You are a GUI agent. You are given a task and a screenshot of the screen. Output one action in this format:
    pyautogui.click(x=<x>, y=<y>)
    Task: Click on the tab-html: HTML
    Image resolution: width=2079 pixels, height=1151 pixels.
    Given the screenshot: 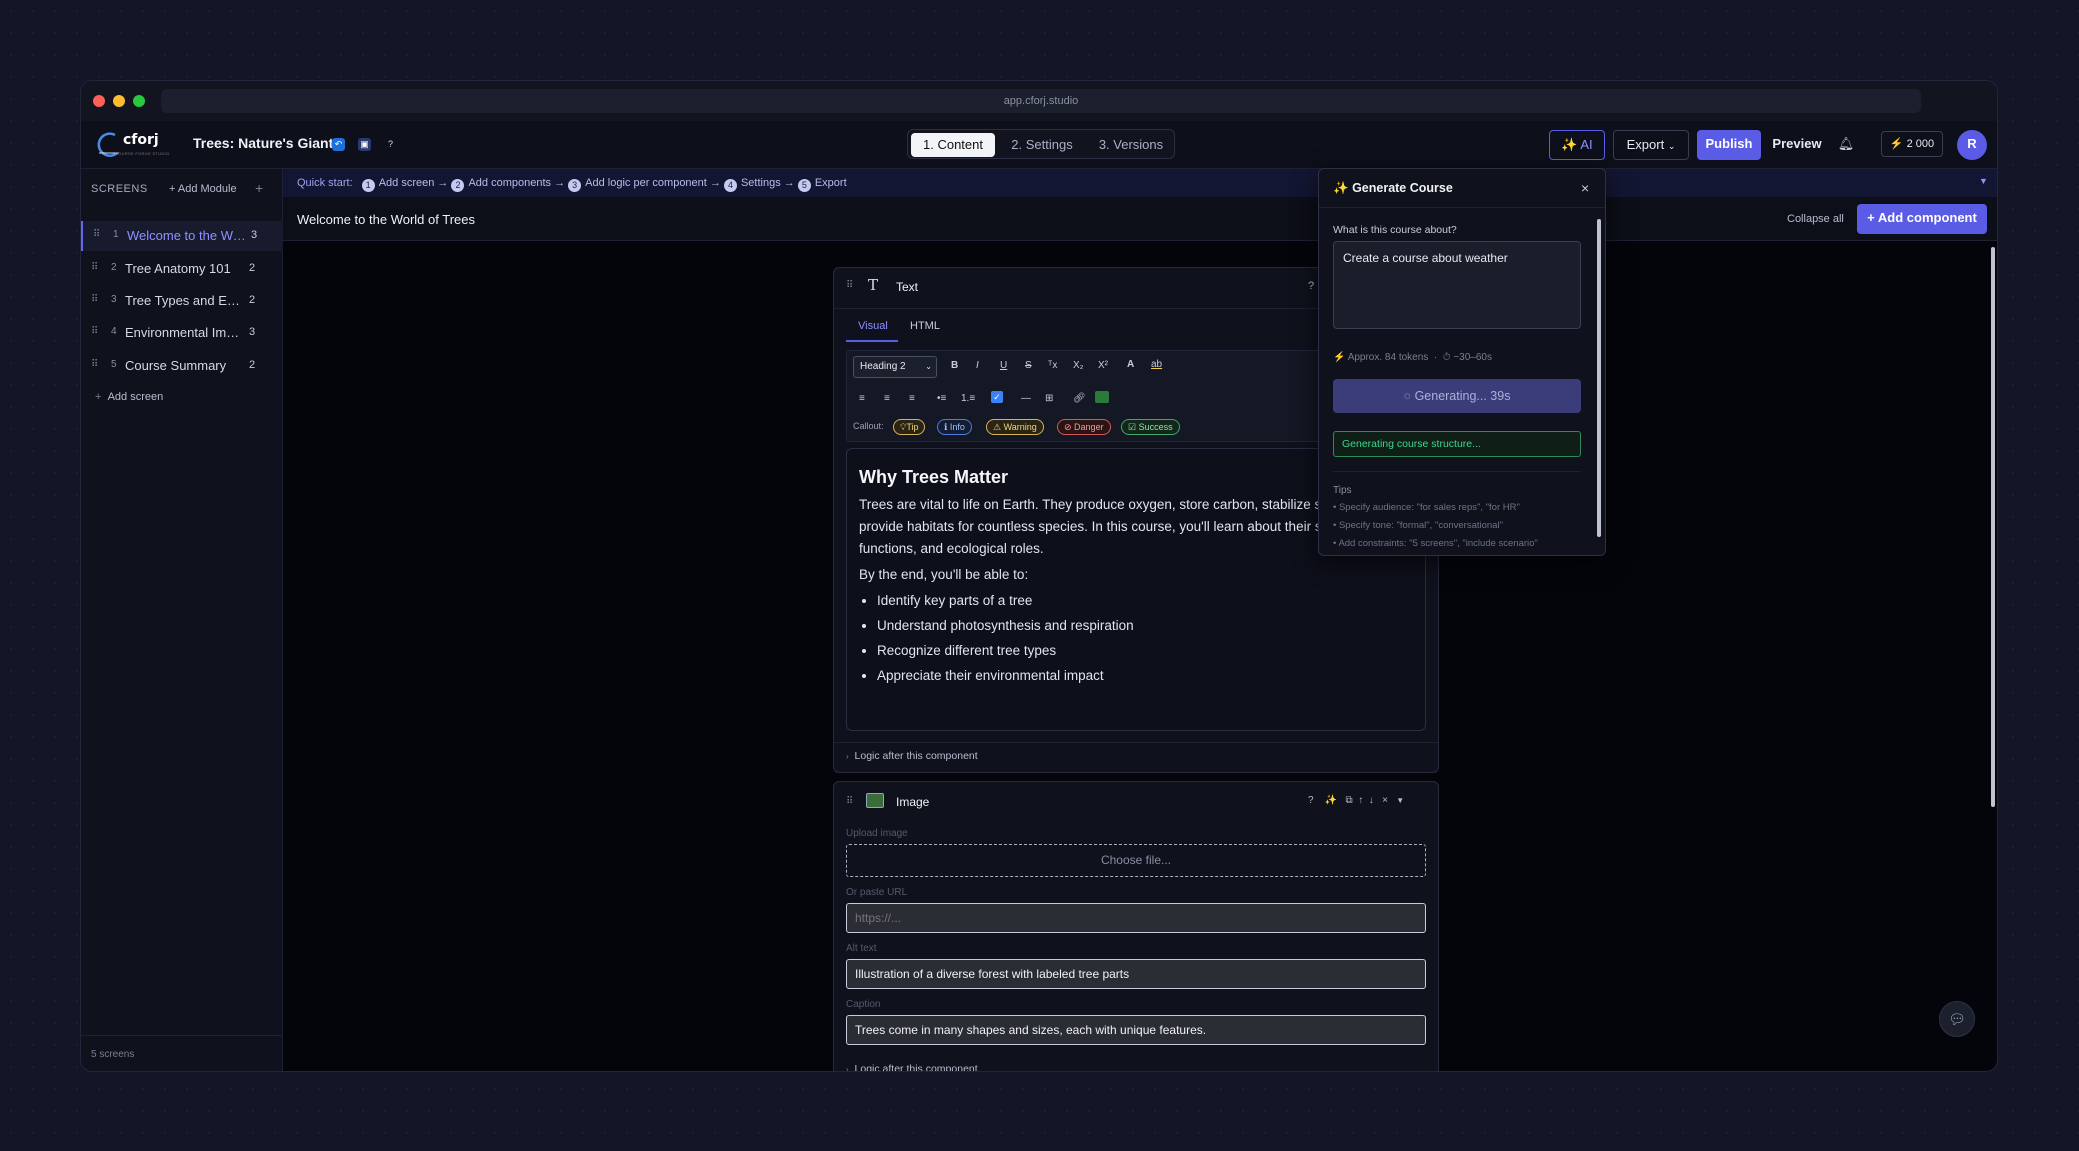 What is the action you would take?
    pyautogui.click(x=925, y=326)
    